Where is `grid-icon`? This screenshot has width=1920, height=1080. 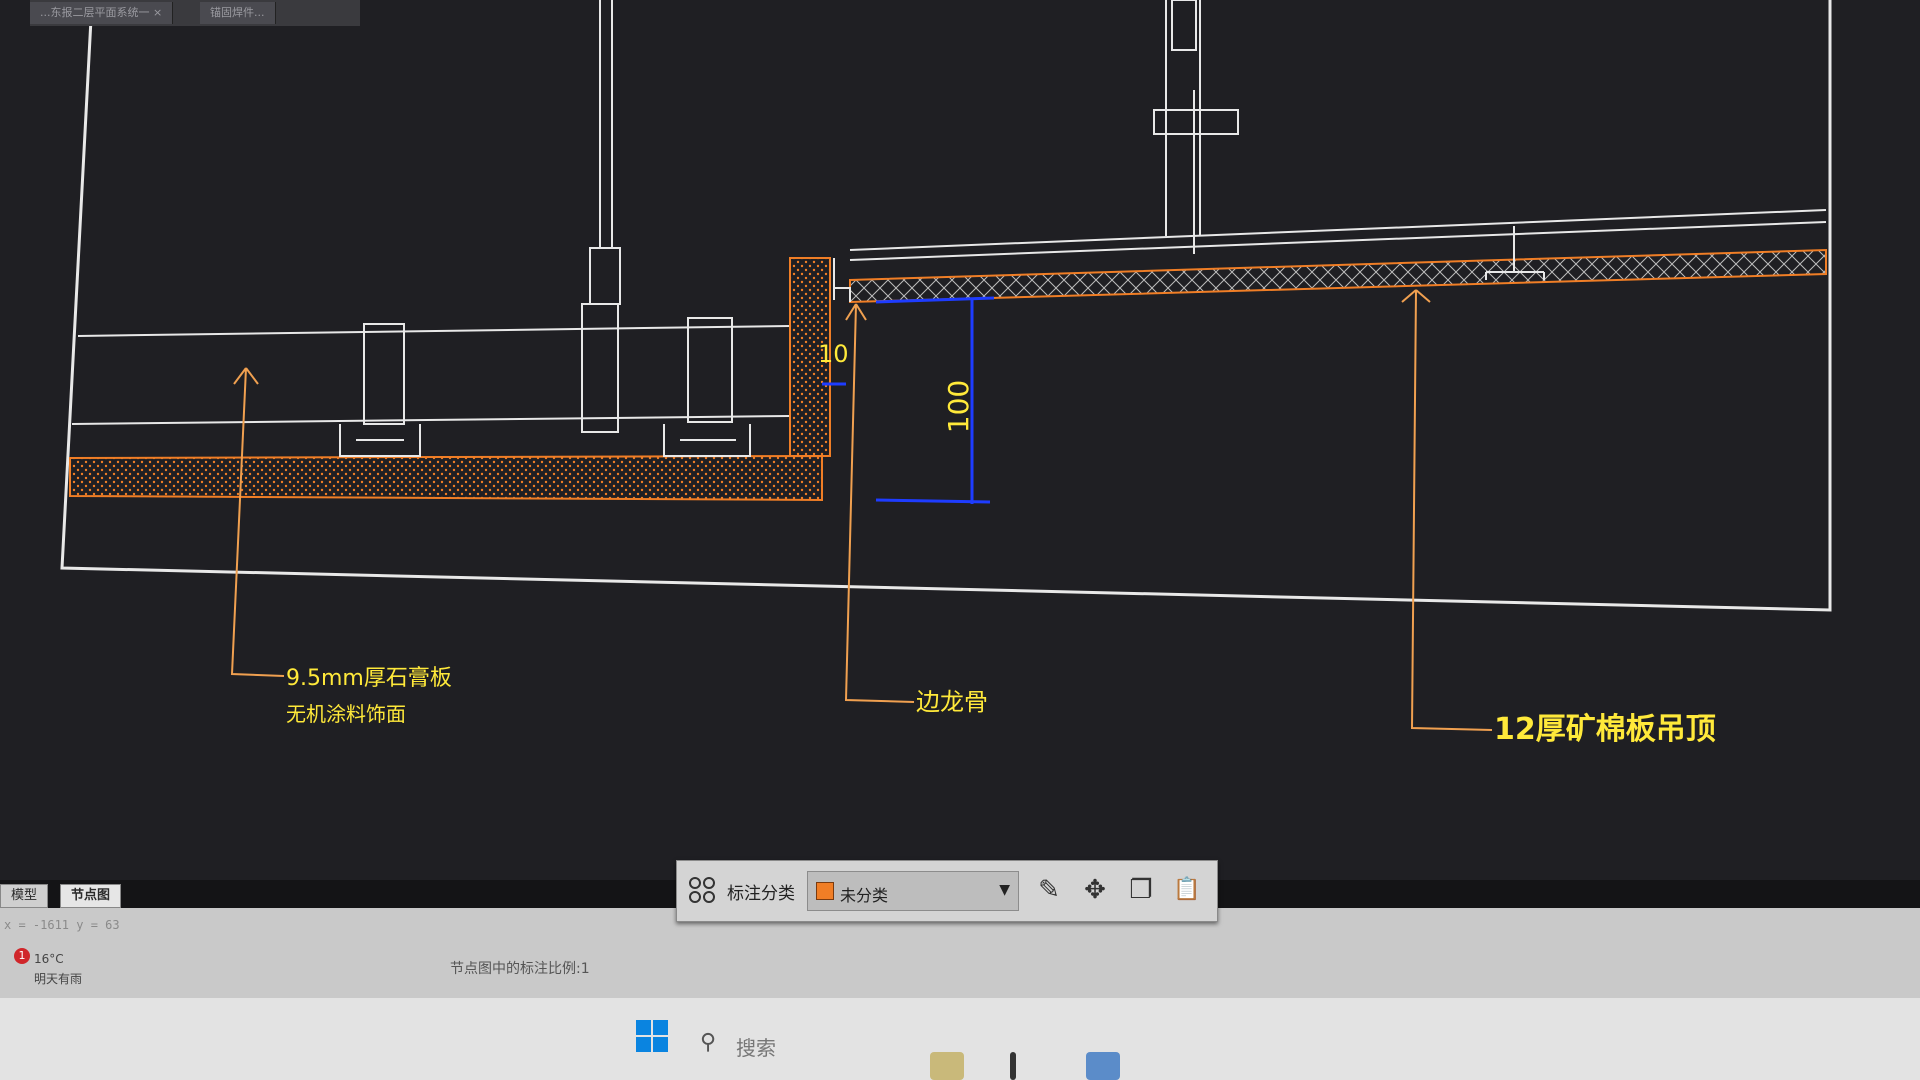 grid-icon is located at coordinates (702, 890).